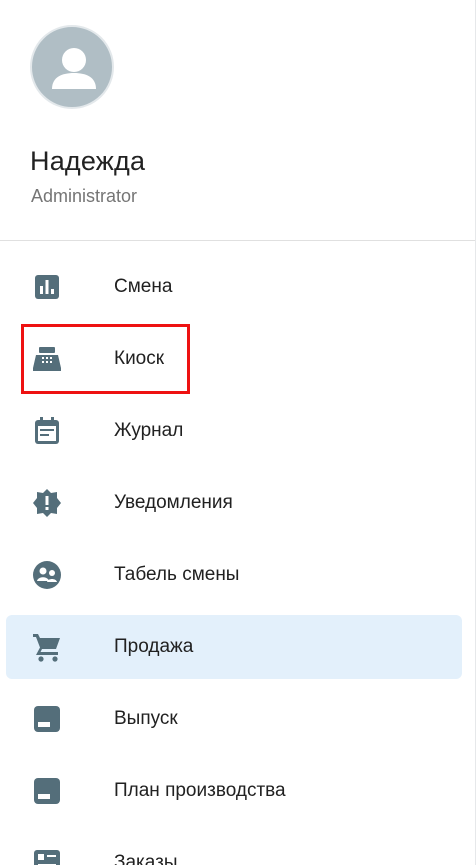  Describe the element at coordinates (177, 574) in the screenshot. I see `menu-item-label: Табель смены` at that location.